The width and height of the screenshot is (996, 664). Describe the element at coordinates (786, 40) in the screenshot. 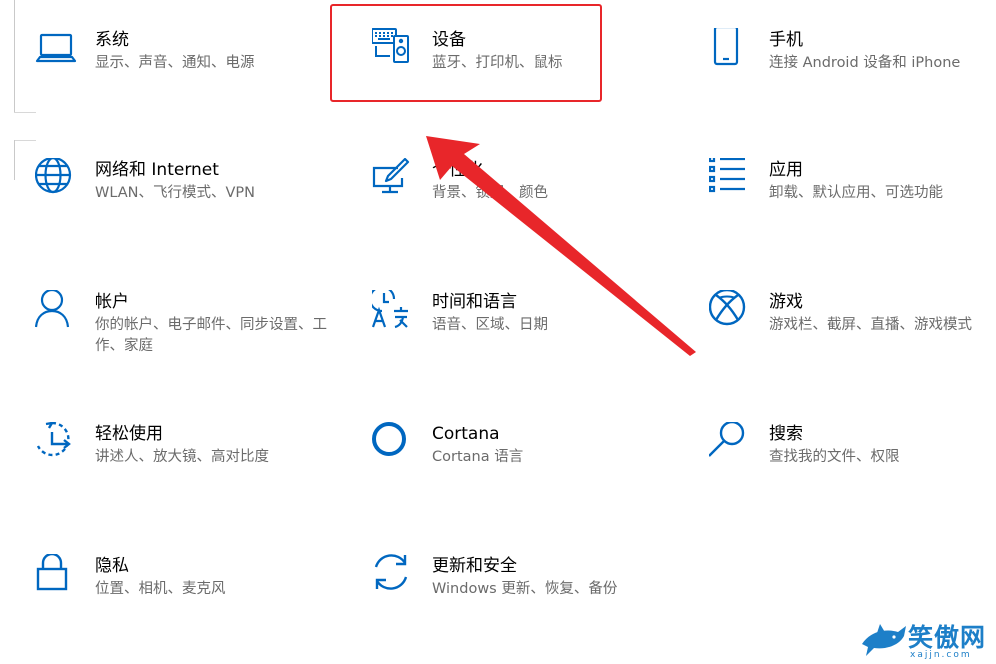

I see `tile-title: 手机` at that location.